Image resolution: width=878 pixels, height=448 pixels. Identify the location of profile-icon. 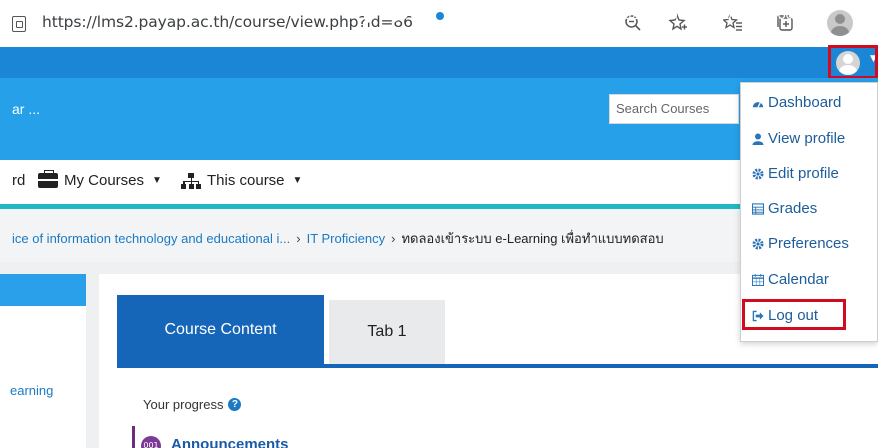
(840, 23).